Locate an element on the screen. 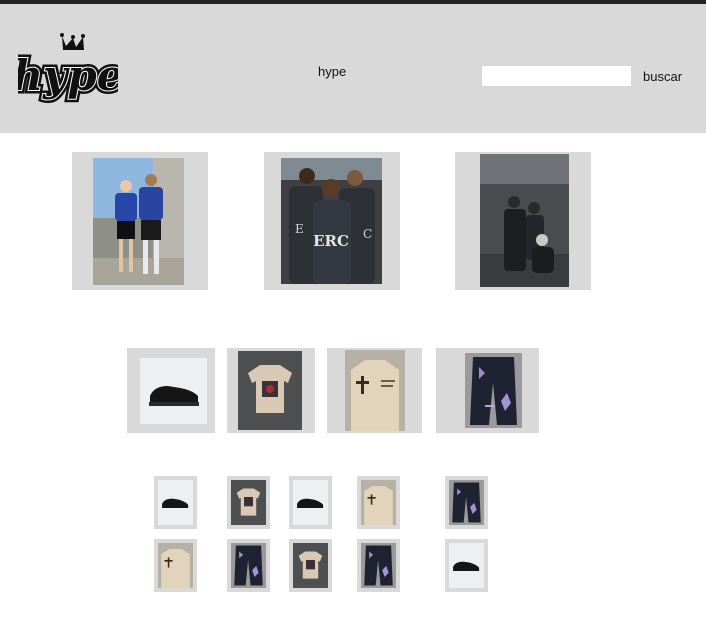  product-card-graphic-tshirt is located at coordinates (271, 390).